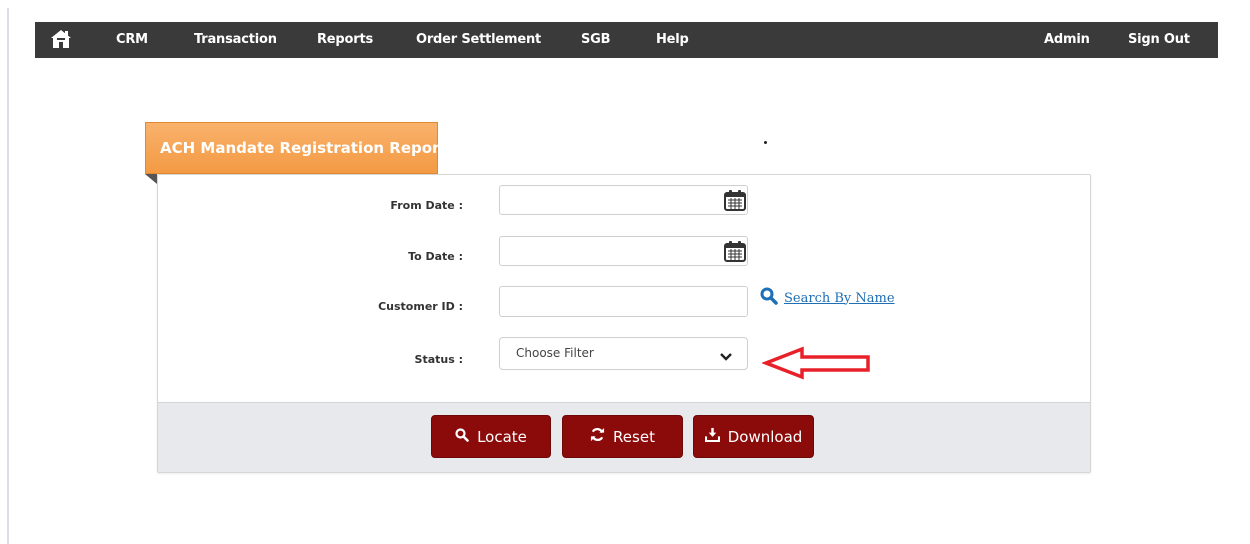 This screenshot has height=544, width=1250. What do you see at coordinates (296, 148) in the screenshot?
I see `report-title-tab: ACH Mandate Registration Report` at bounding box center [296, 148].